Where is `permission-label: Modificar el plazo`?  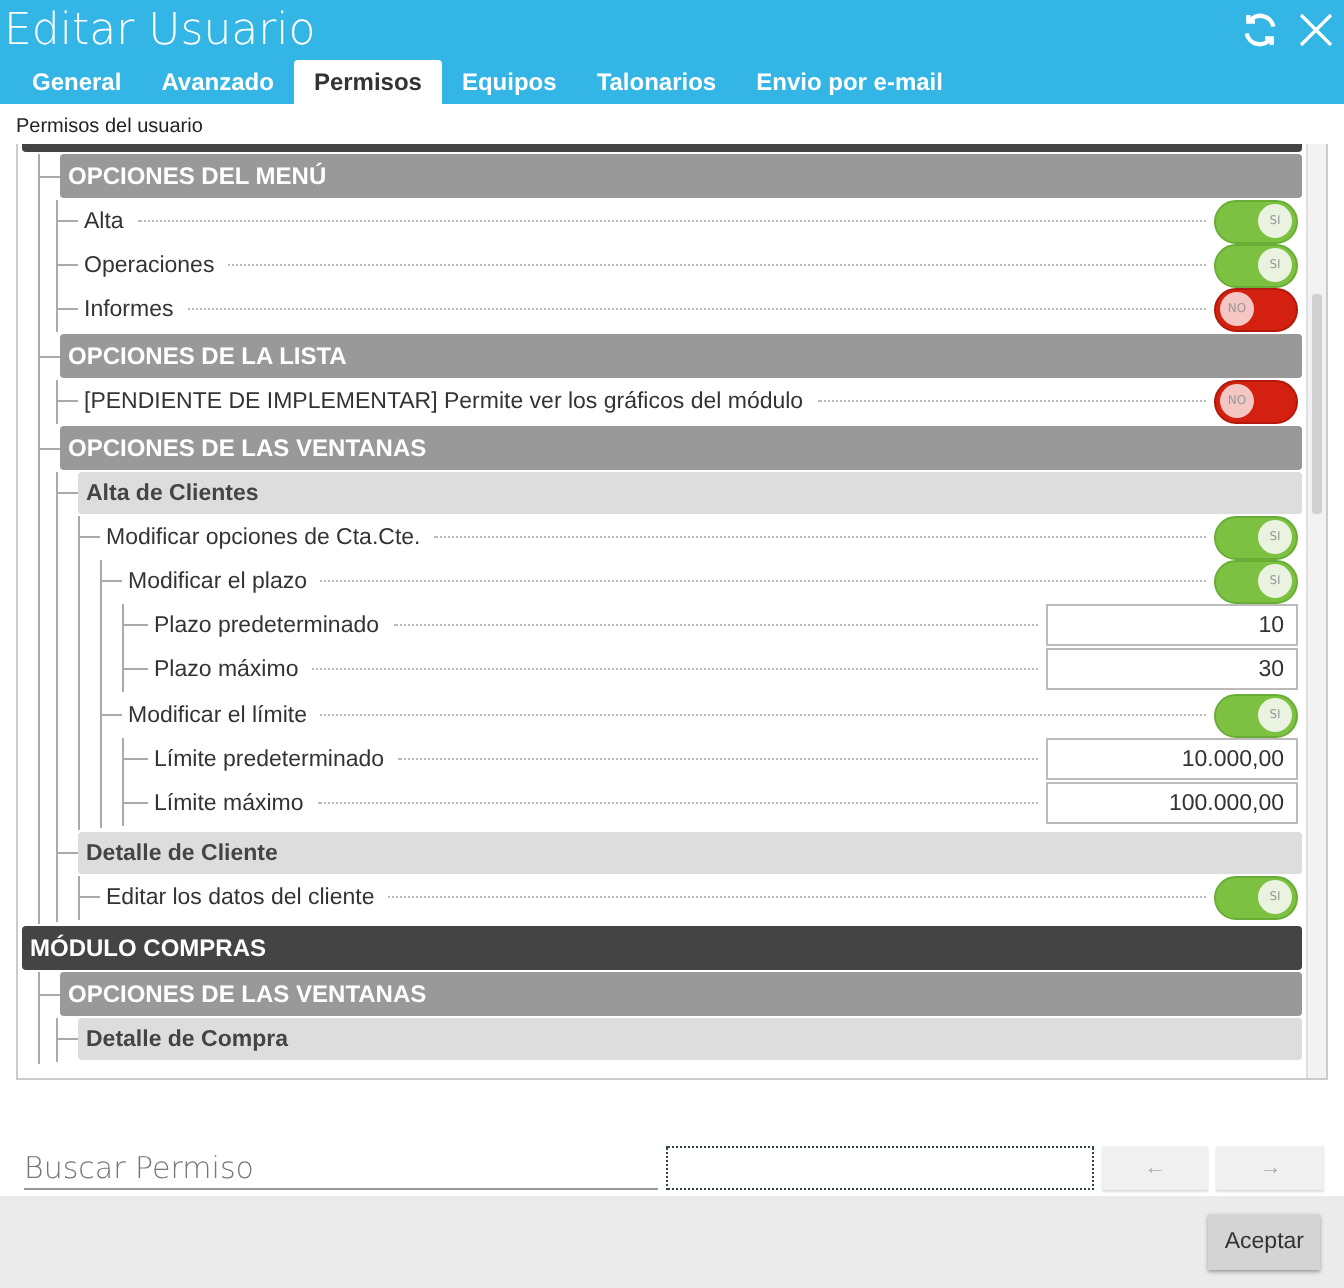 permission-label: Modificar el plazo is located at coordinates (217, 581).